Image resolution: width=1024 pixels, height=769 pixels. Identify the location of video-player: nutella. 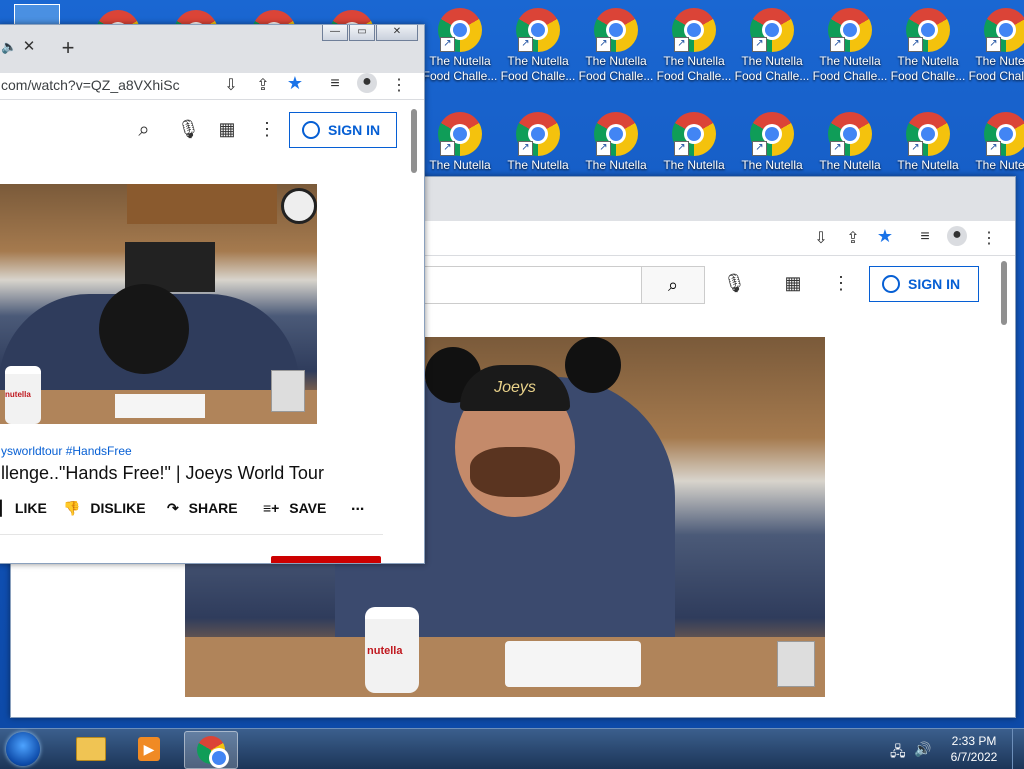
(158, 304).